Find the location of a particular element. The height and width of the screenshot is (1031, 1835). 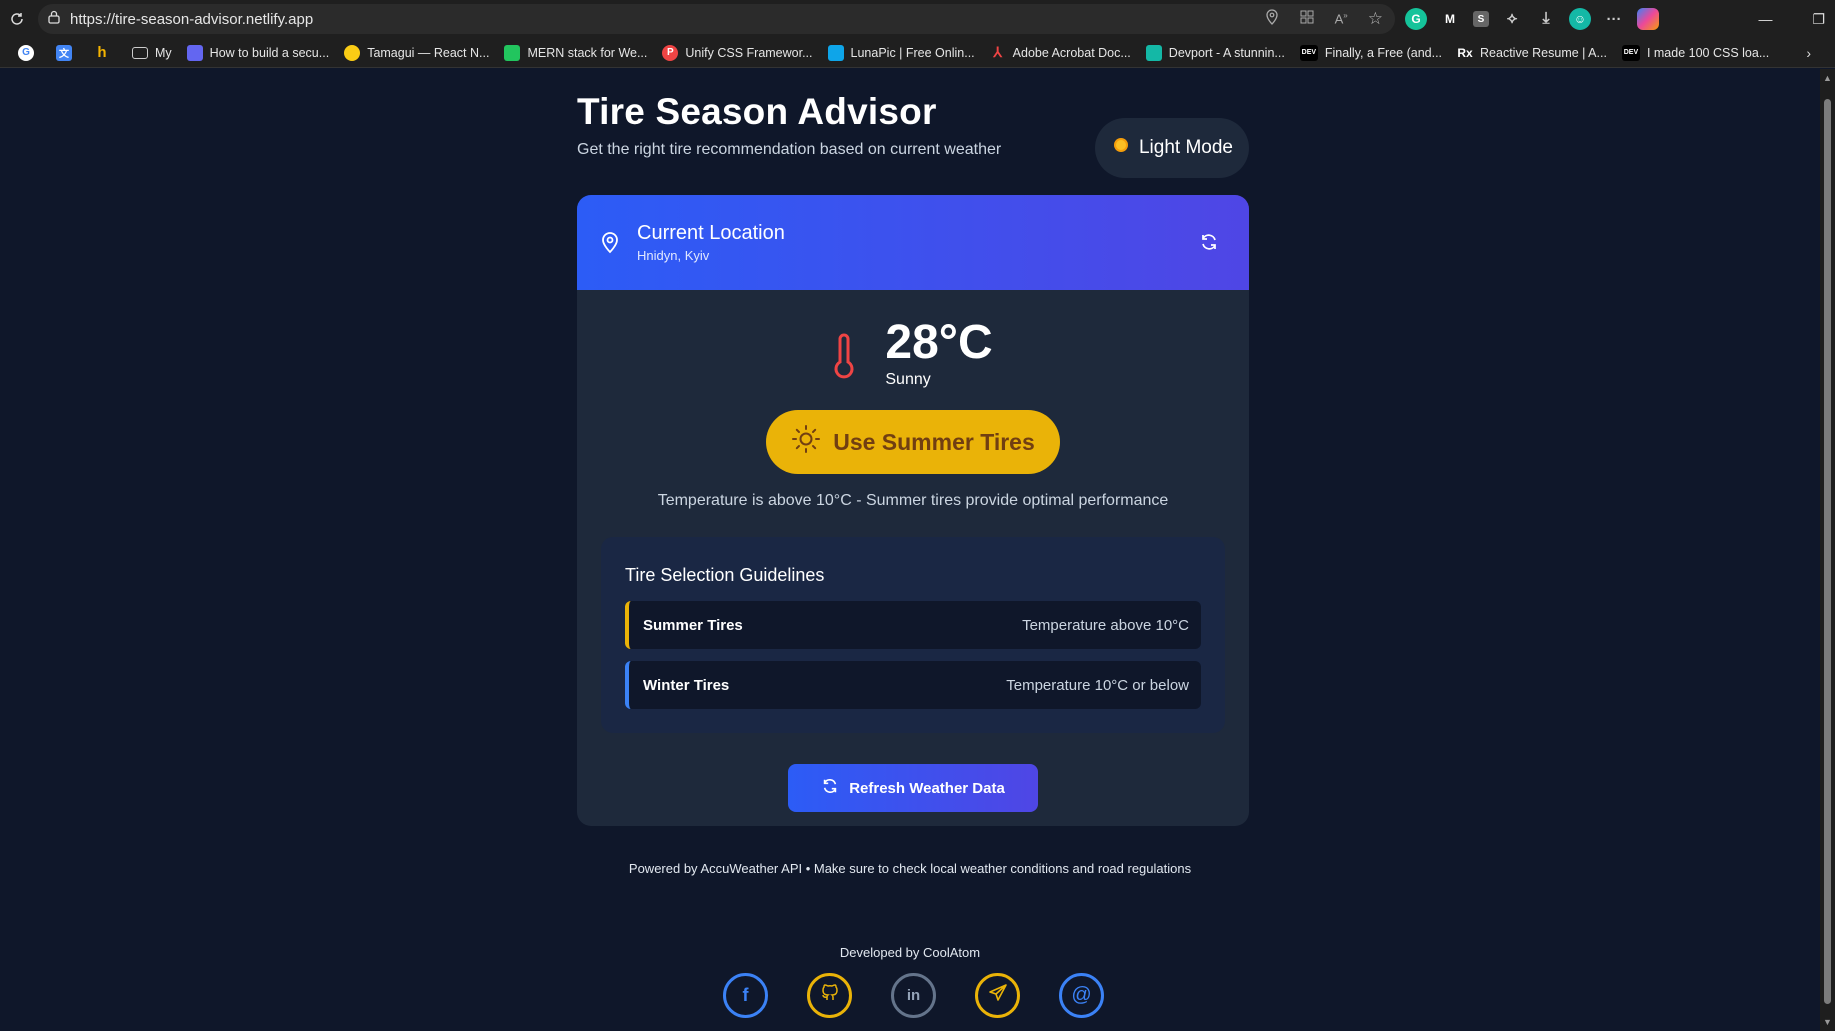

lunapic-icon is located at coordinates (835, 52).